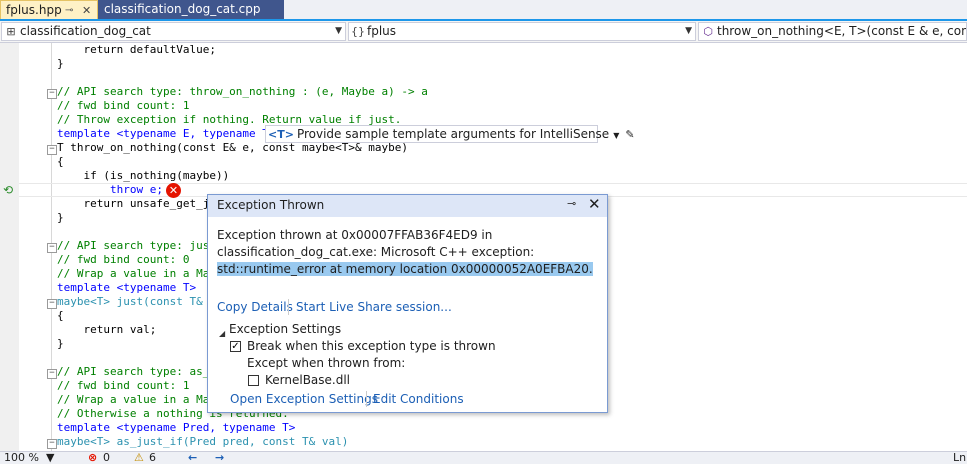 The height and width of the screenshot is (464, 967). I want to click on code-line: template <typename Pred, typename T>, so click(176, 427).